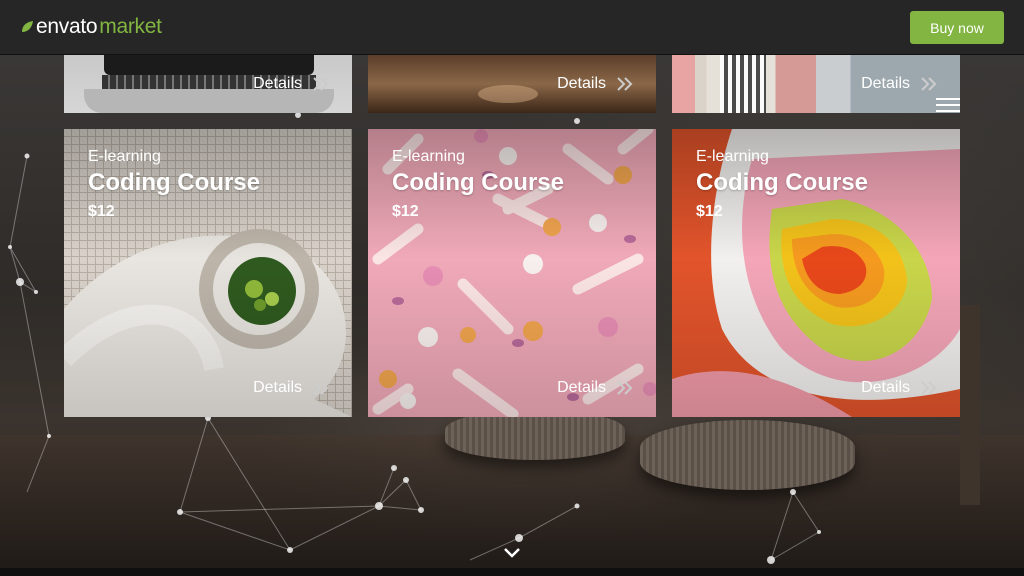 This screenshot has height=576, width=1024. I want to click on top-card-1: Details, so click(208, 84).